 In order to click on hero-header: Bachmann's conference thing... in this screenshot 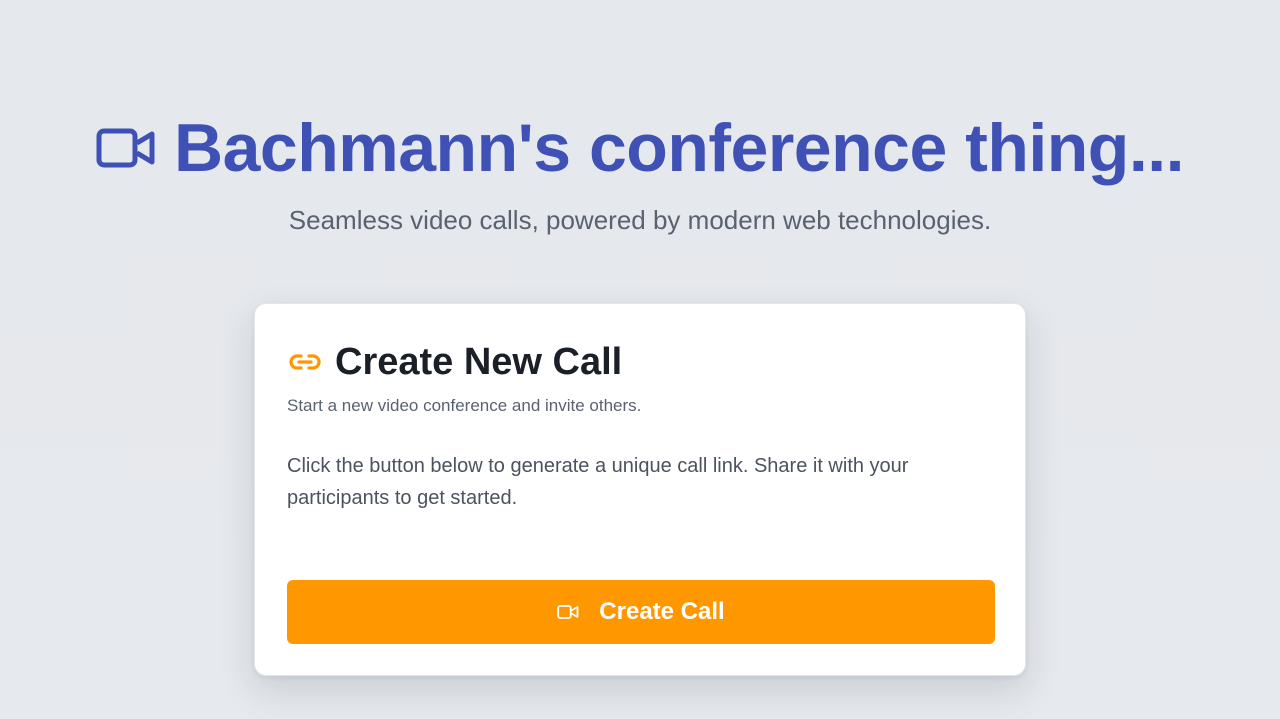, I will do `click(640, 148)`.